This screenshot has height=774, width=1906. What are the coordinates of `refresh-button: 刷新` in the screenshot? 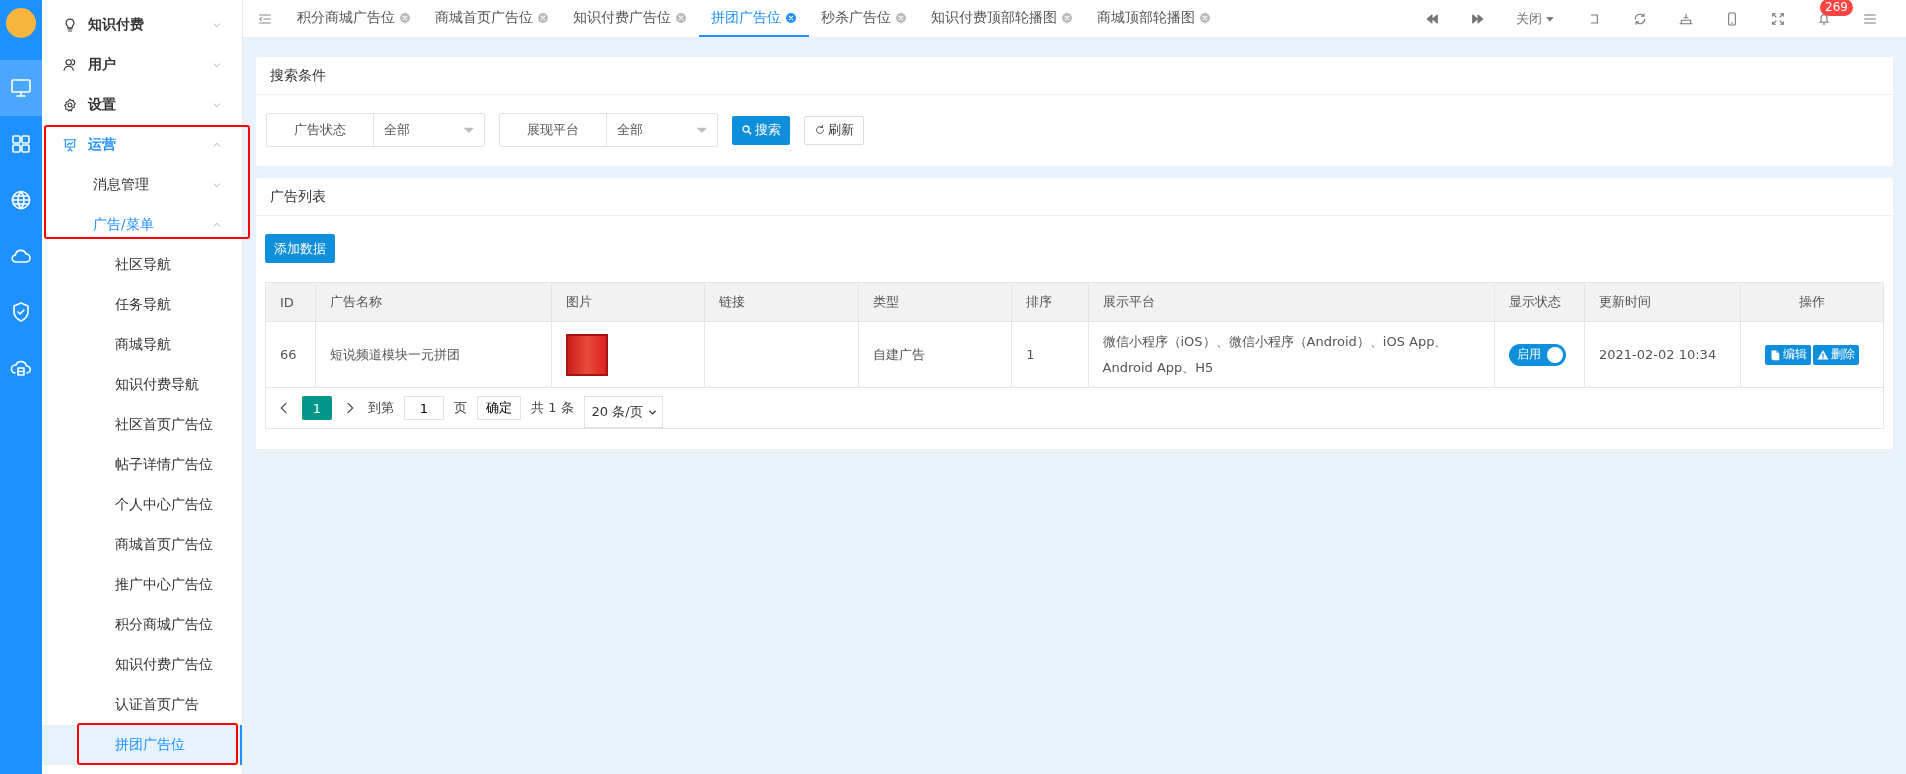 It's located at (834, 130).